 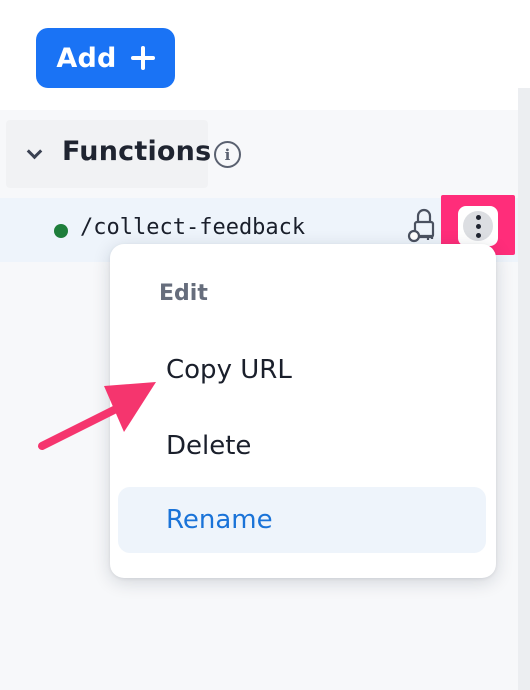 What do you see at coordinates (227, 154) in the screenshot?
I see `info-icon: i` at bounding box center [227, 154].